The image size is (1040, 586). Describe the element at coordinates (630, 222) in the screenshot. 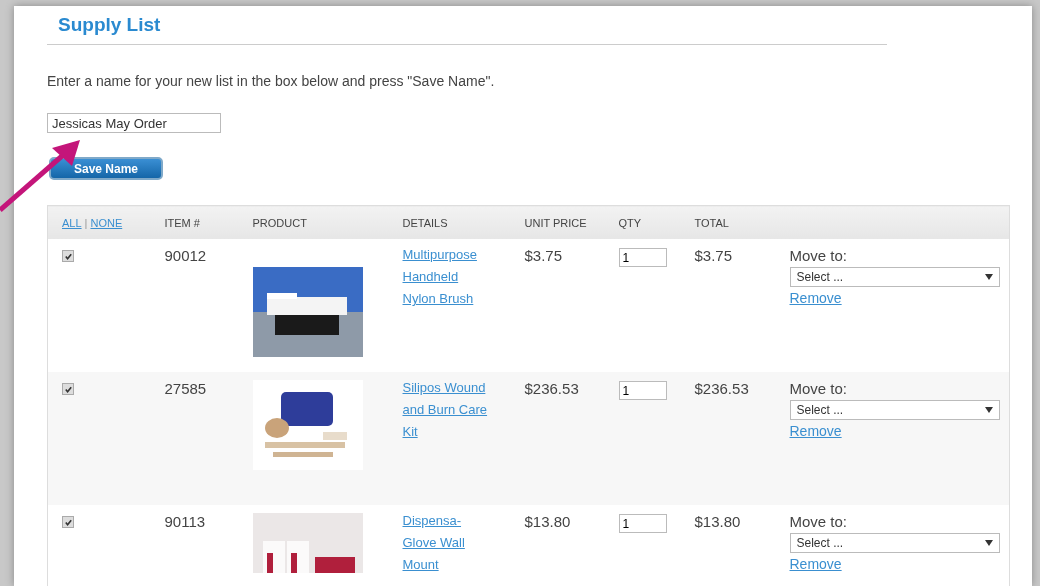

I see `column-header: QTY` at that location.